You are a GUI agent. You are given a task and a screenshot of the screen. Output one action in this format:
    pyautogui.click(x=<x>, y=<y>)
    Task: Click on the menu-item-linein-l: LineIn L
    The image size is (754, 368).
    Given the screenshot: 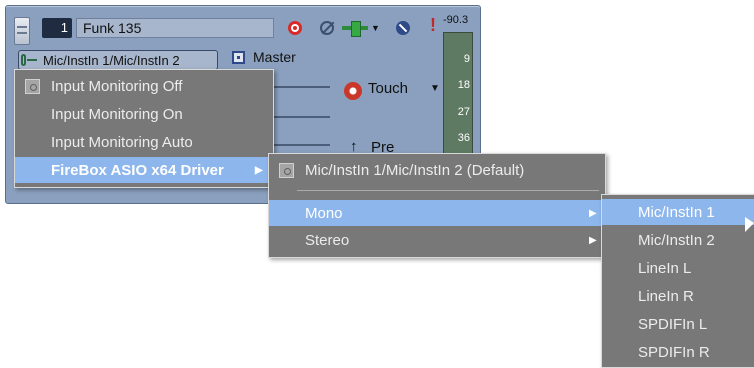 What is the action you would take?
    pyautogui.click(x=678, y=268)
    